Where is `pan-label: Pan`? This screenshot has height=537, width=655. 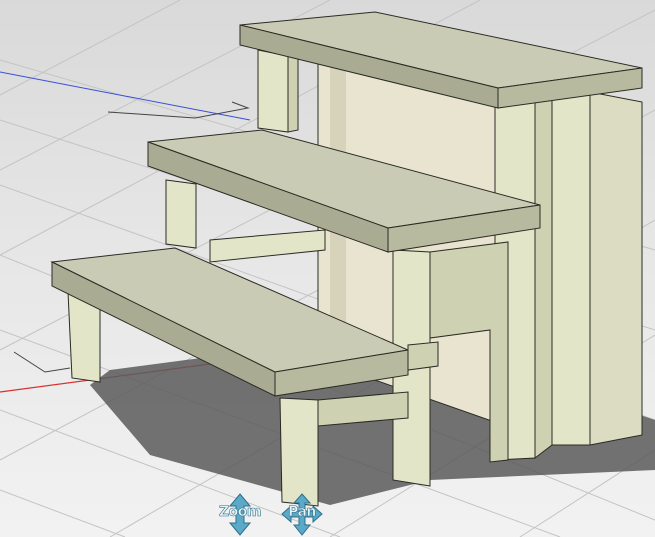 pan-label: Pan is located at coordinates (302, 512).